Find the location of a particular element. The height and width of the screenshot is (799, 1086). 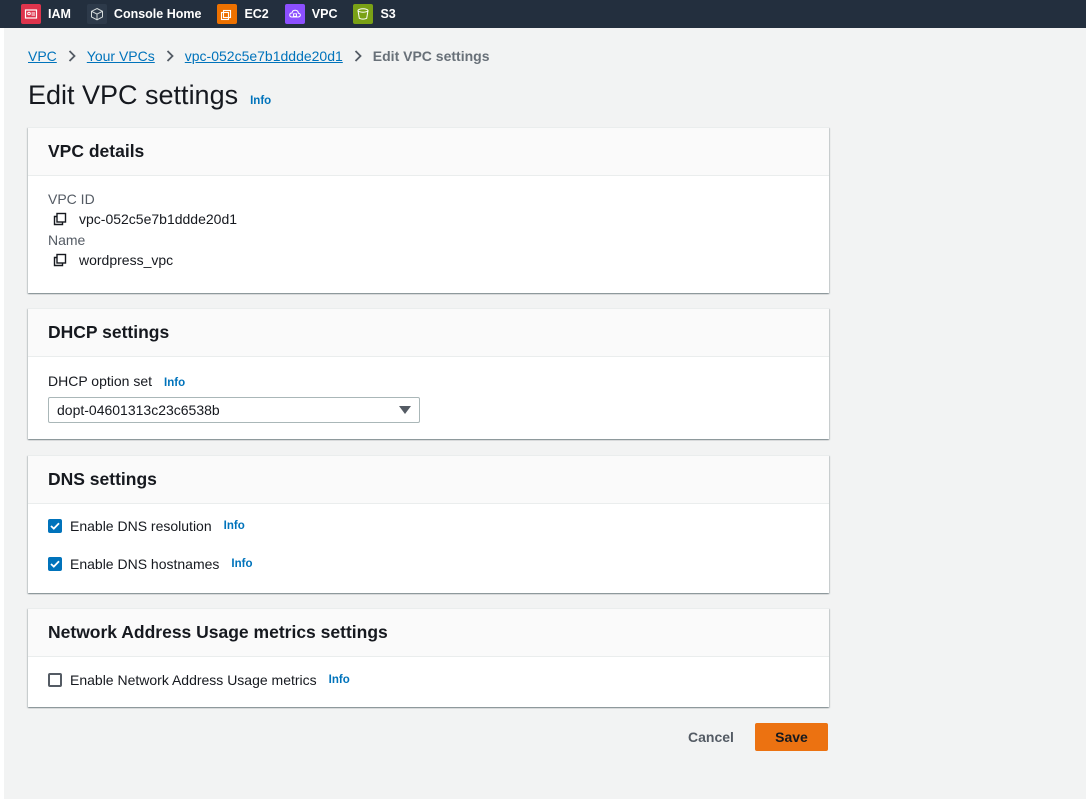

vpc-id-label: VPC ID is located at coordinates (71, 199).